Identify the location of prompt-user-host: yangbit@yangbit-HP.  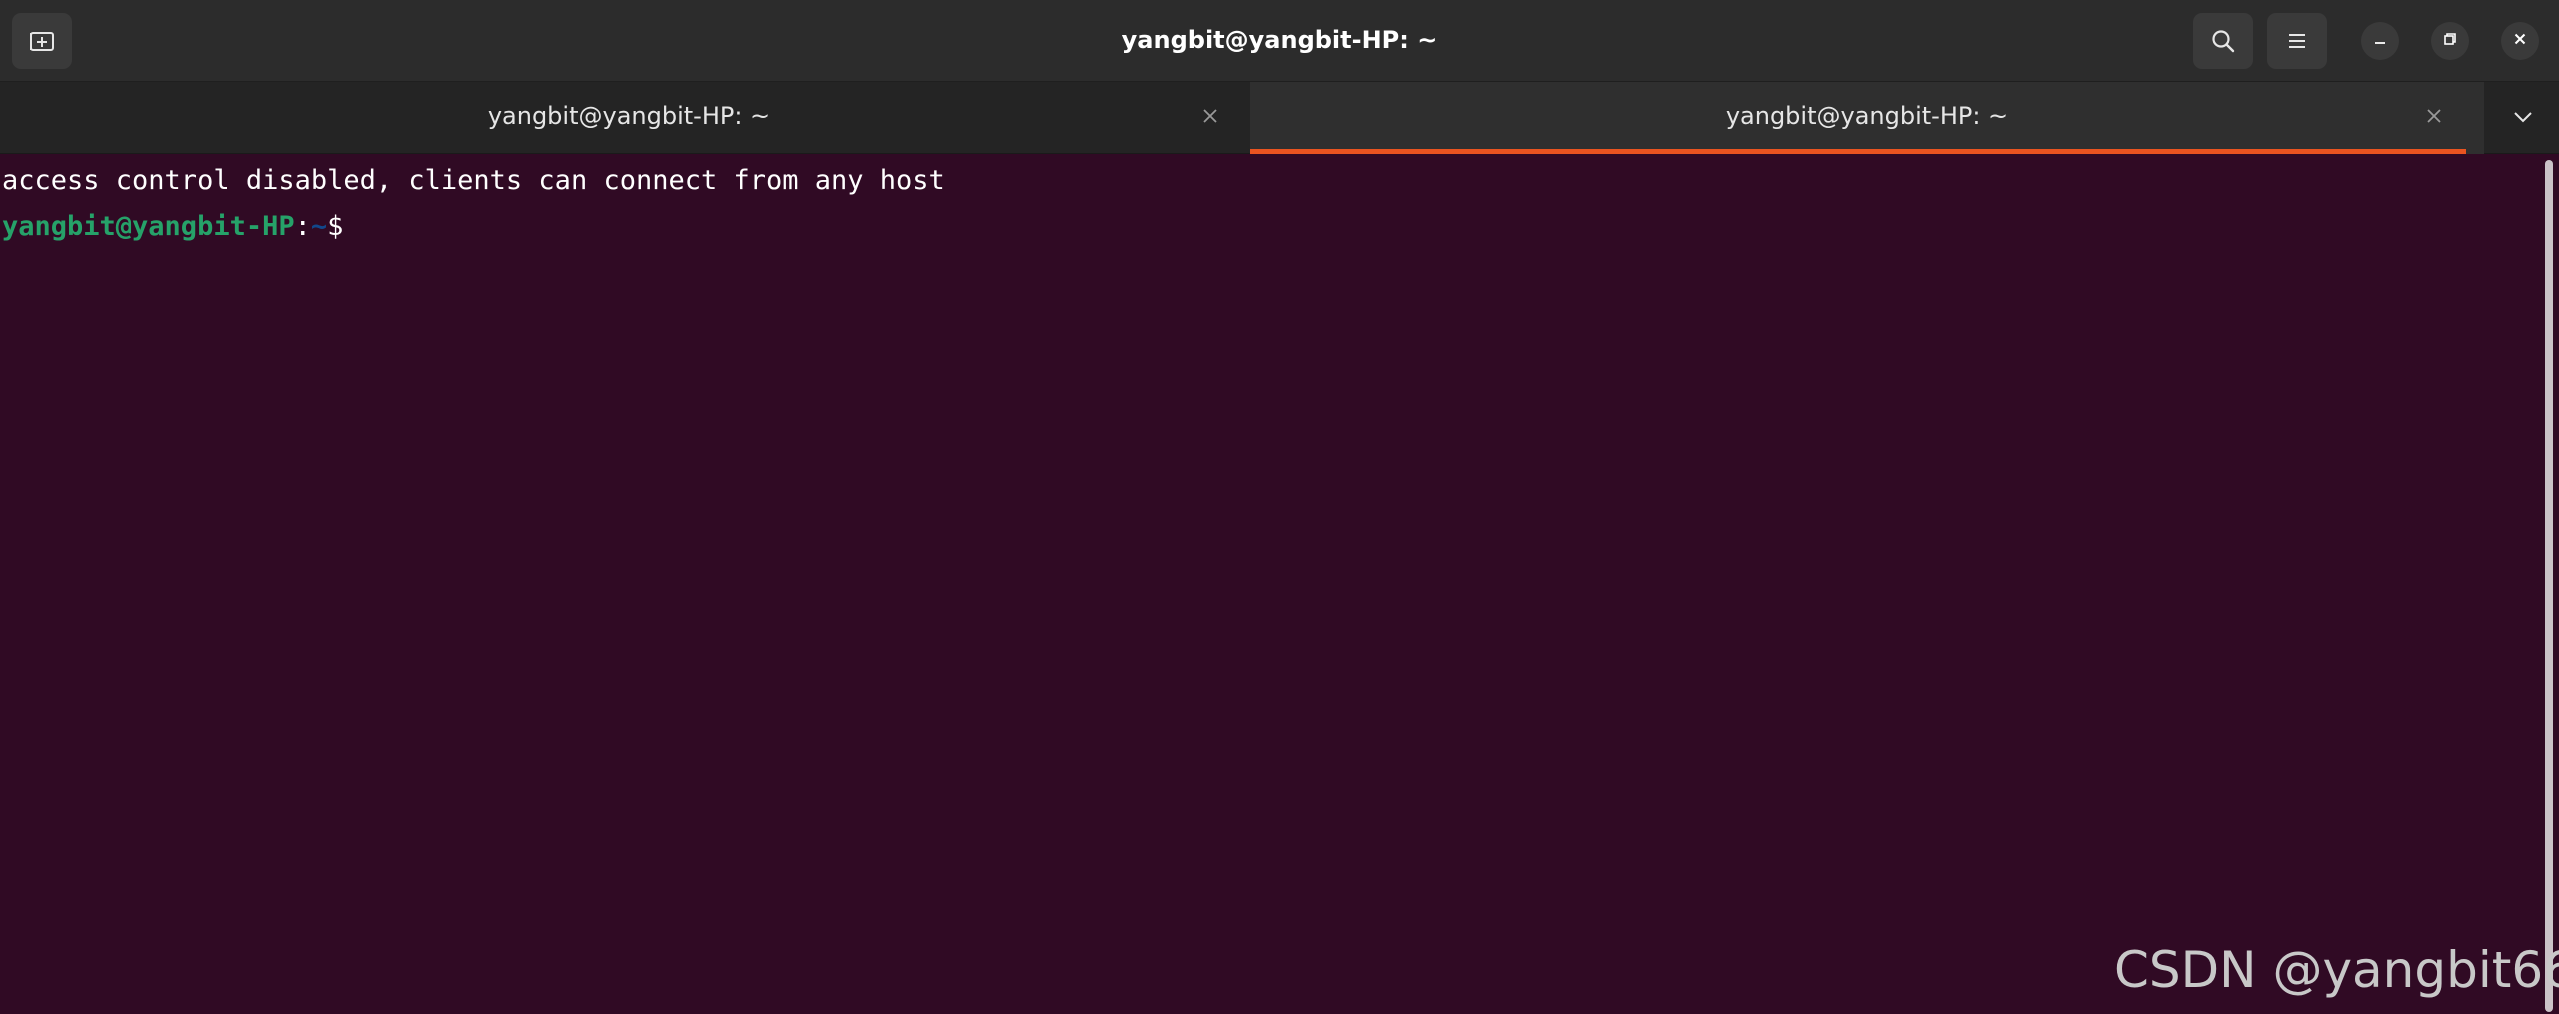
(148, 226).